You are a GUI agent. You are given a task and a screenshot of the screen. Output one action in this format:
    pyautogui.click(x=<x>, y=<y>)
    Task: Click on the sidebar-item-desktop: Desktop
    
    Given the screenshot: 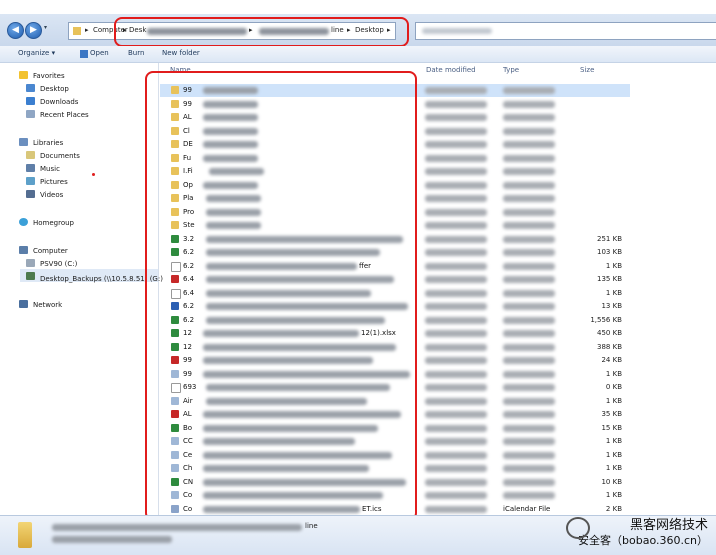 What is the action you would take?
    pyautogui.click(x=47, y=88)
    